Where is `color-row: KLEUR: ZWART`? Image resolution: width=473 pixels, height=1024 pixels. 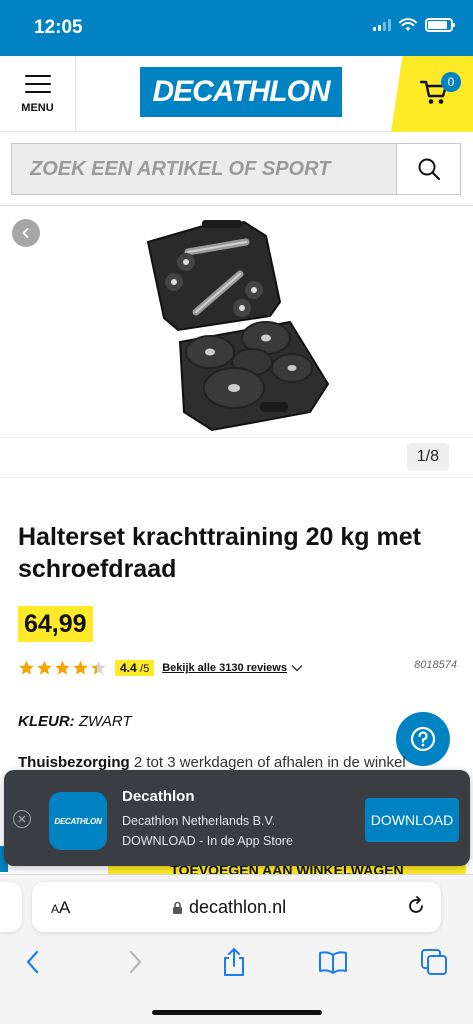 color-row: KLEUR: ZWART is located at coordinates (75, 721).